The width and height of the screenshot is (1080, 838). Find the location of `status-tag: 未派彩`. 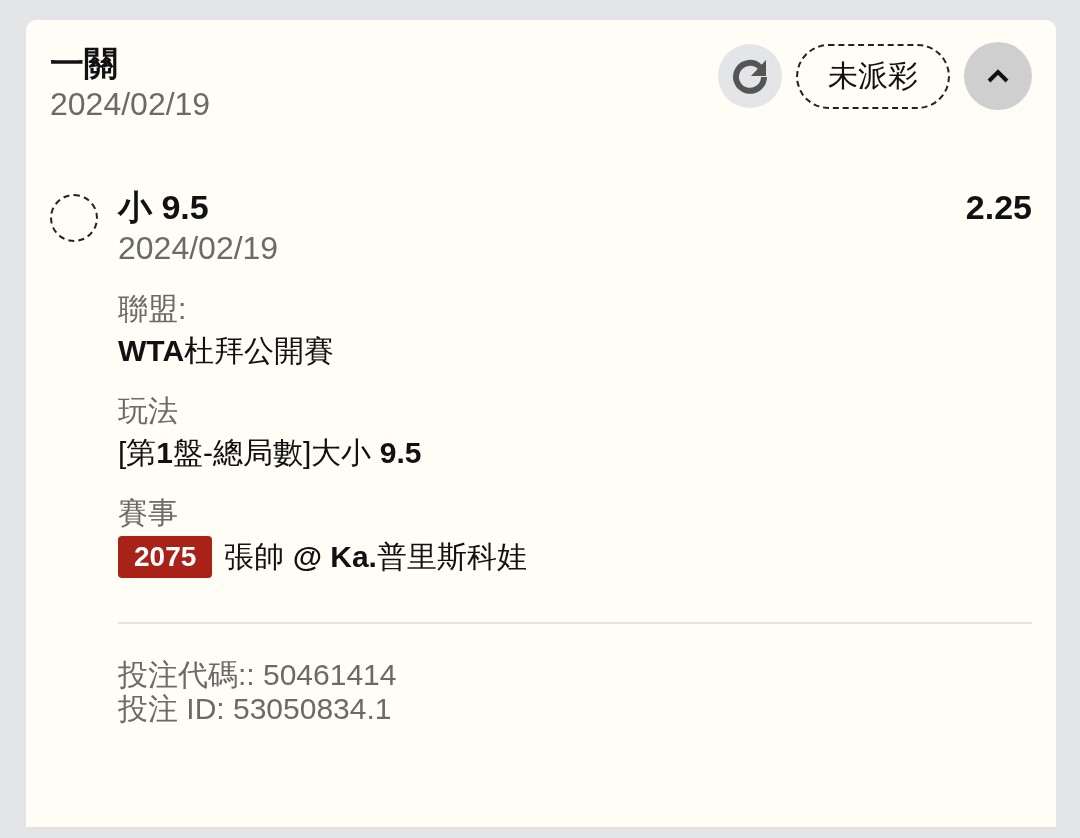

status-tag: 未派彩 is located at coordinates (873, 76).